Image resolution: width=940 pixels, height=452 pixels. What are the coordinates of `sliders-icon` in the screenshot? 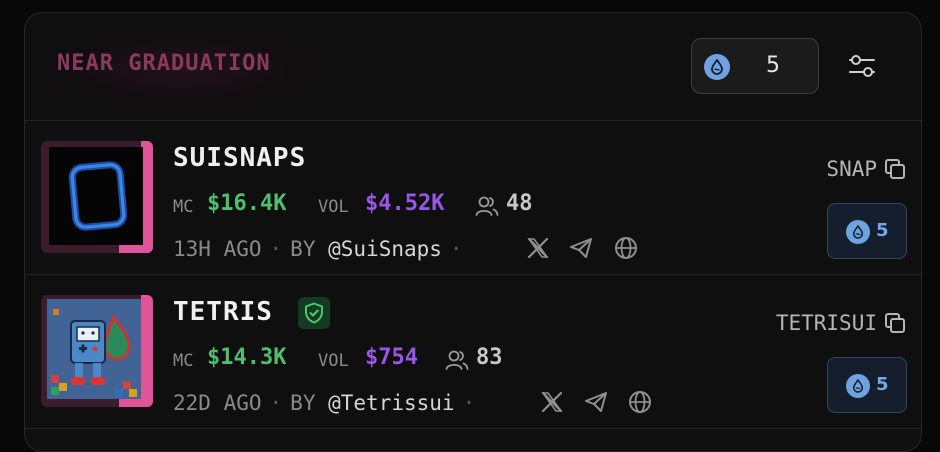 It's located at (862, 66).